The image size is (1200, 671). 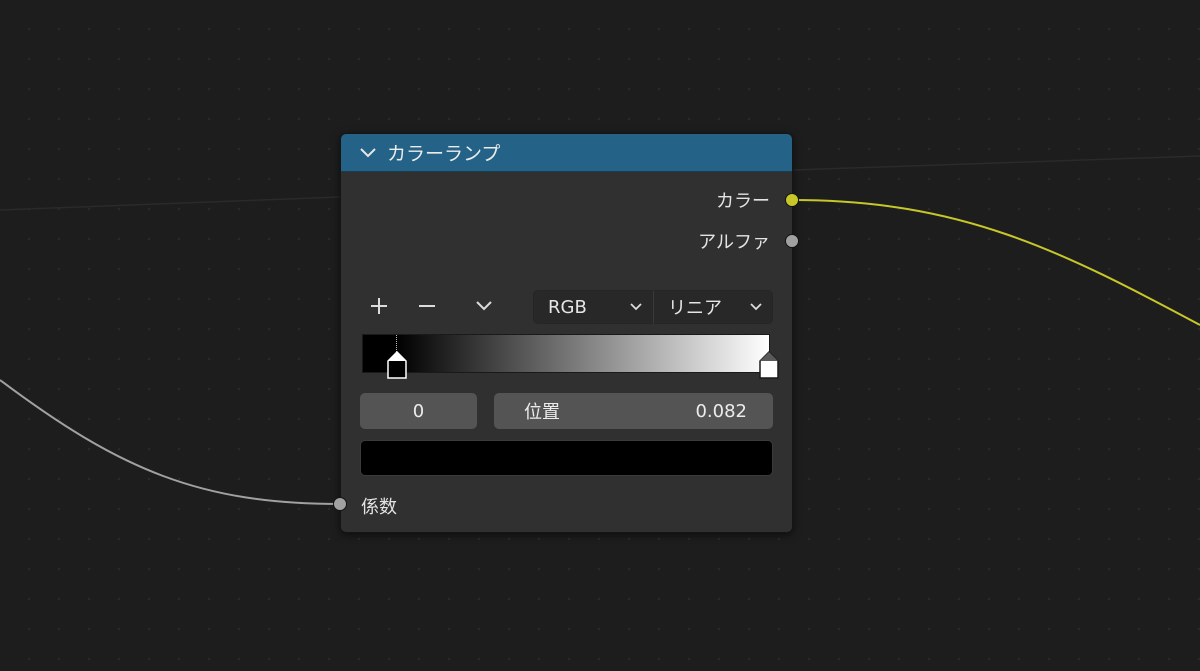 What do you see at coordinates (170, 442) in the screenshot?
I see `factor-input-link` at bounding box center [170, 442].